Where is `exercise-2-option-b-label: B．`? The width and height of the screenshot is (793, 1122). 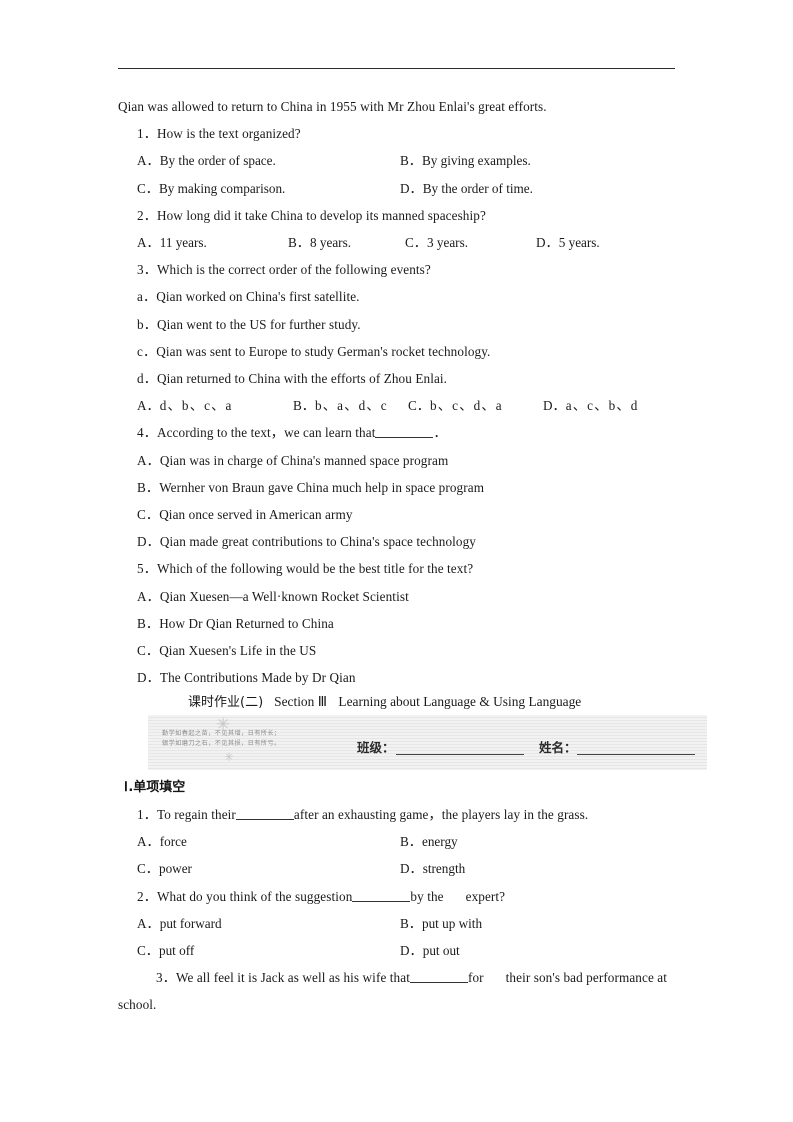
exercise-2-option-b-label: B． is located at coordinates (411, 923).